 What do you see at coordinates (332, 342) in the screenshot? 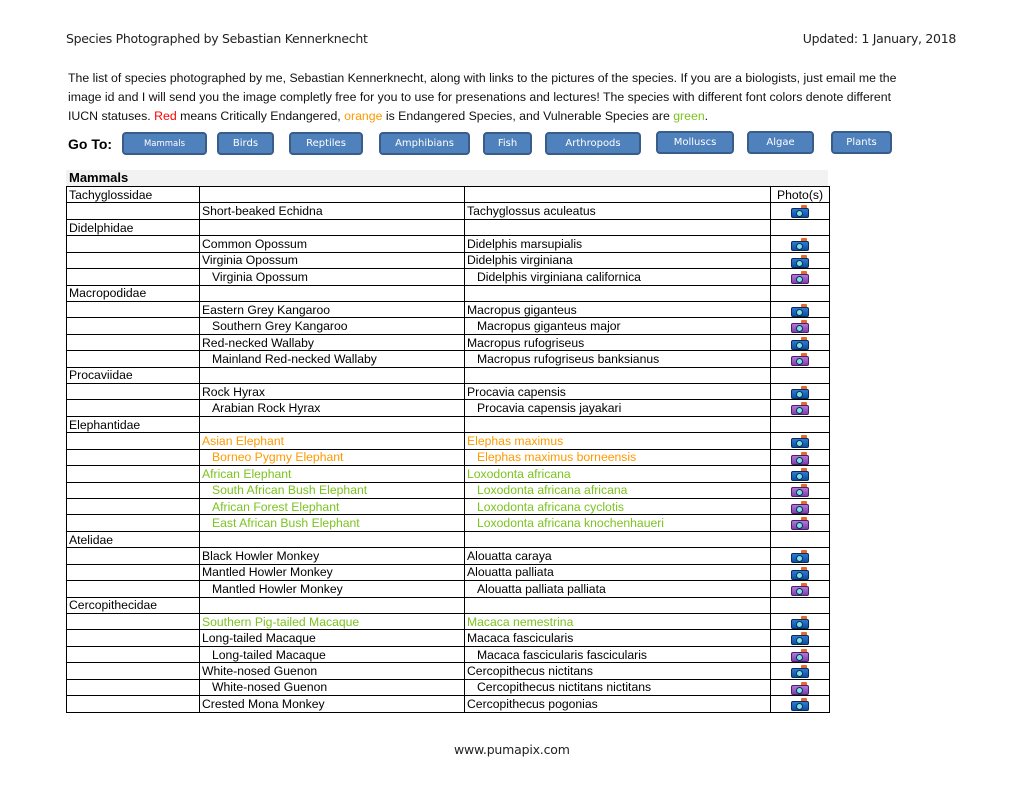
I see `common-name-cell: Red-necked Wallaby` at bounding box center [332, 342].